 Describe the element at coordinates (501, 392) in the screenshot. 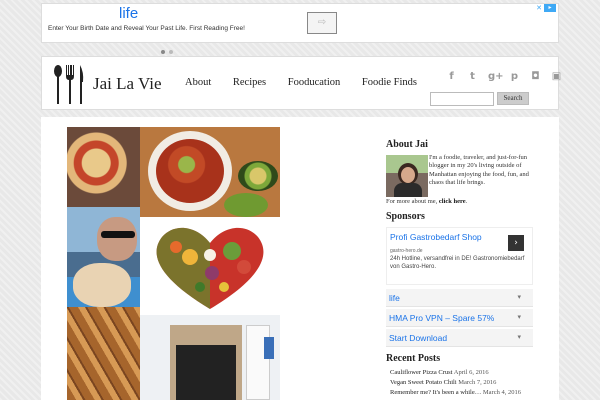

I see `recent-post-date: March 4, 2016` at that location.